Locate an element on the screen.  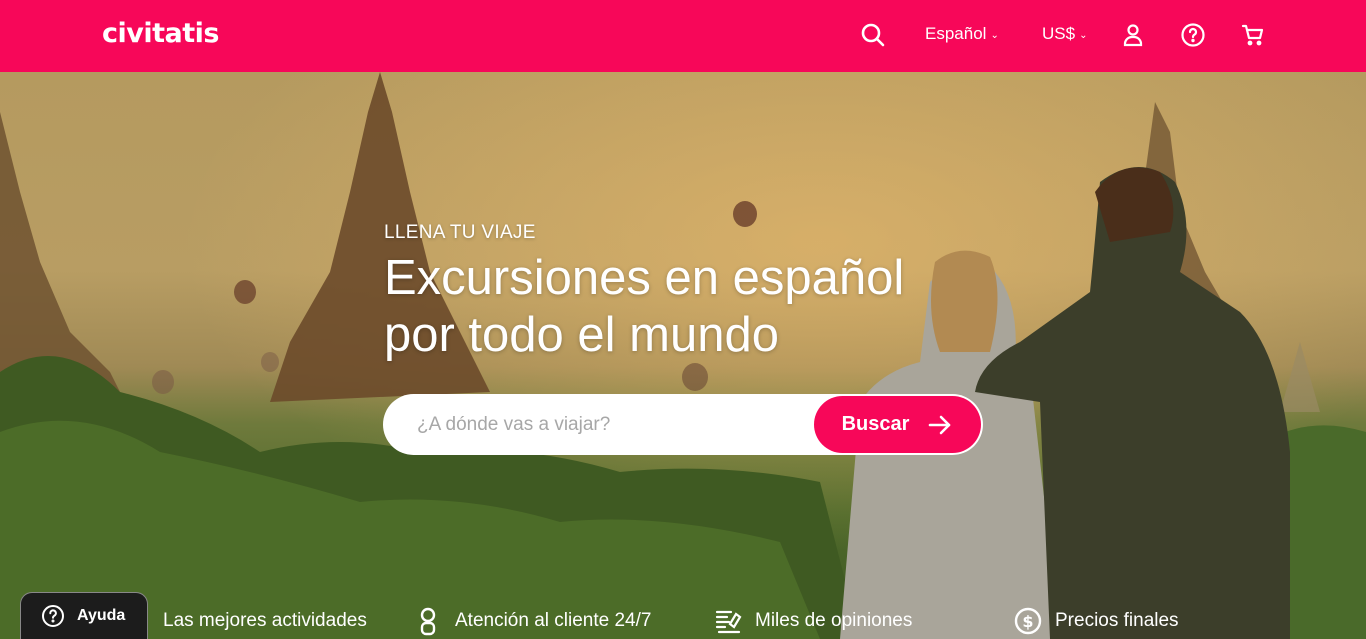
help-icon is located at coordinates (1193, 35).